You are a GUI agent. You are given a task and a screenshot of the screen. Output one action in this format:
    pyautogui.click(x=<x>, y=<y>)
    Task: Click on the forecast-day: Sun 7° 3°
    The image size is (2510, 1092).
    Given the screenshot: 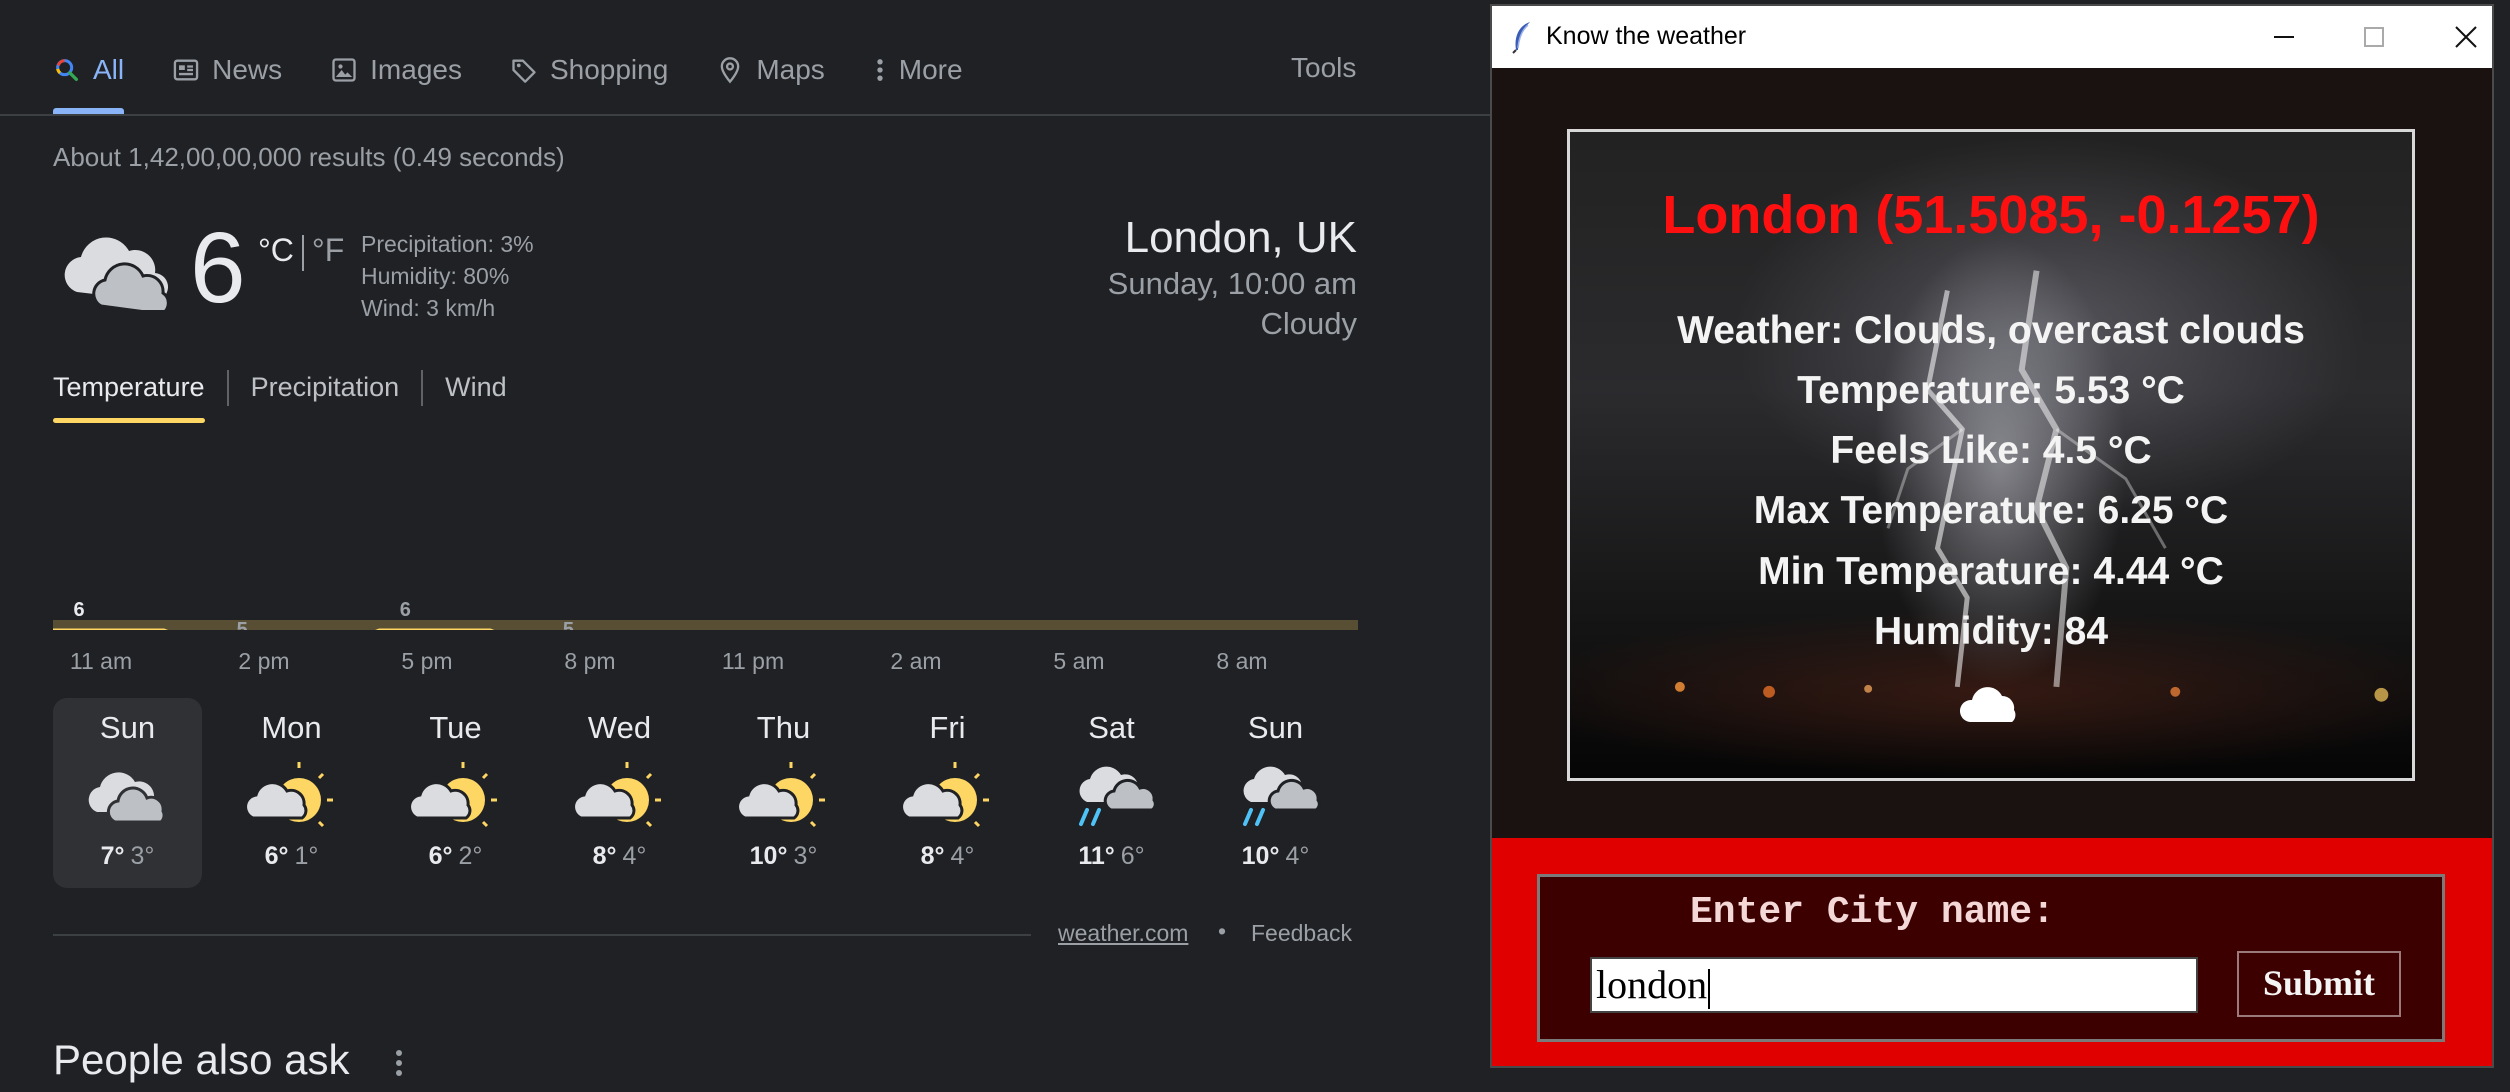 What is the action you would take?
    pyautogui.click(x=127, y=793)
    